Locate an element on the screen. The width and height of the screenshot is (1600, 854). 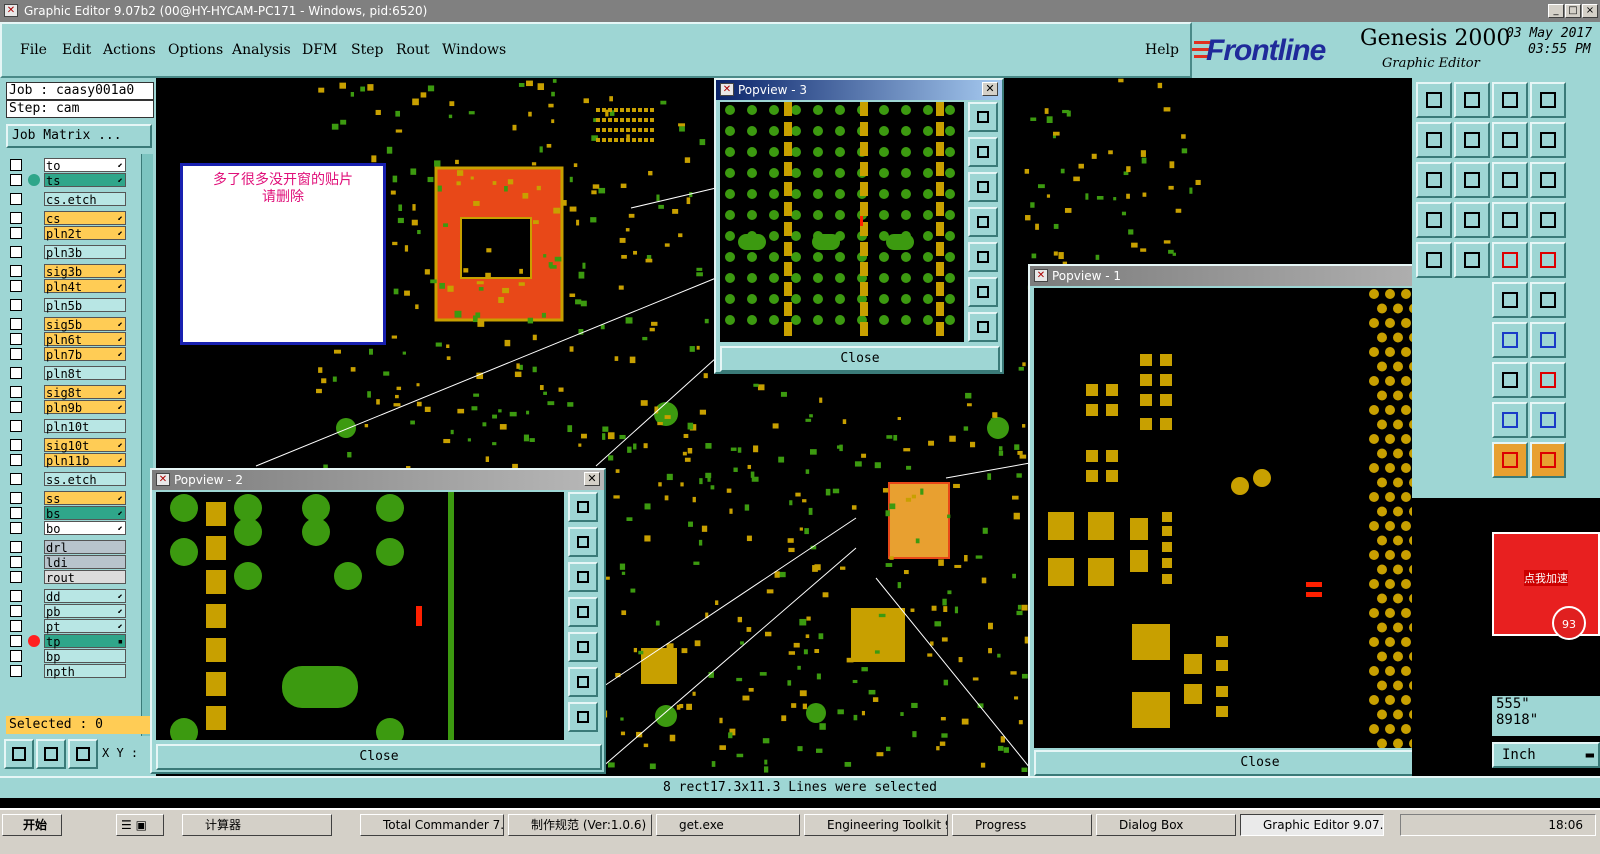
layer-row-ts: ts ⬋ is located at coordinates (69, 180).